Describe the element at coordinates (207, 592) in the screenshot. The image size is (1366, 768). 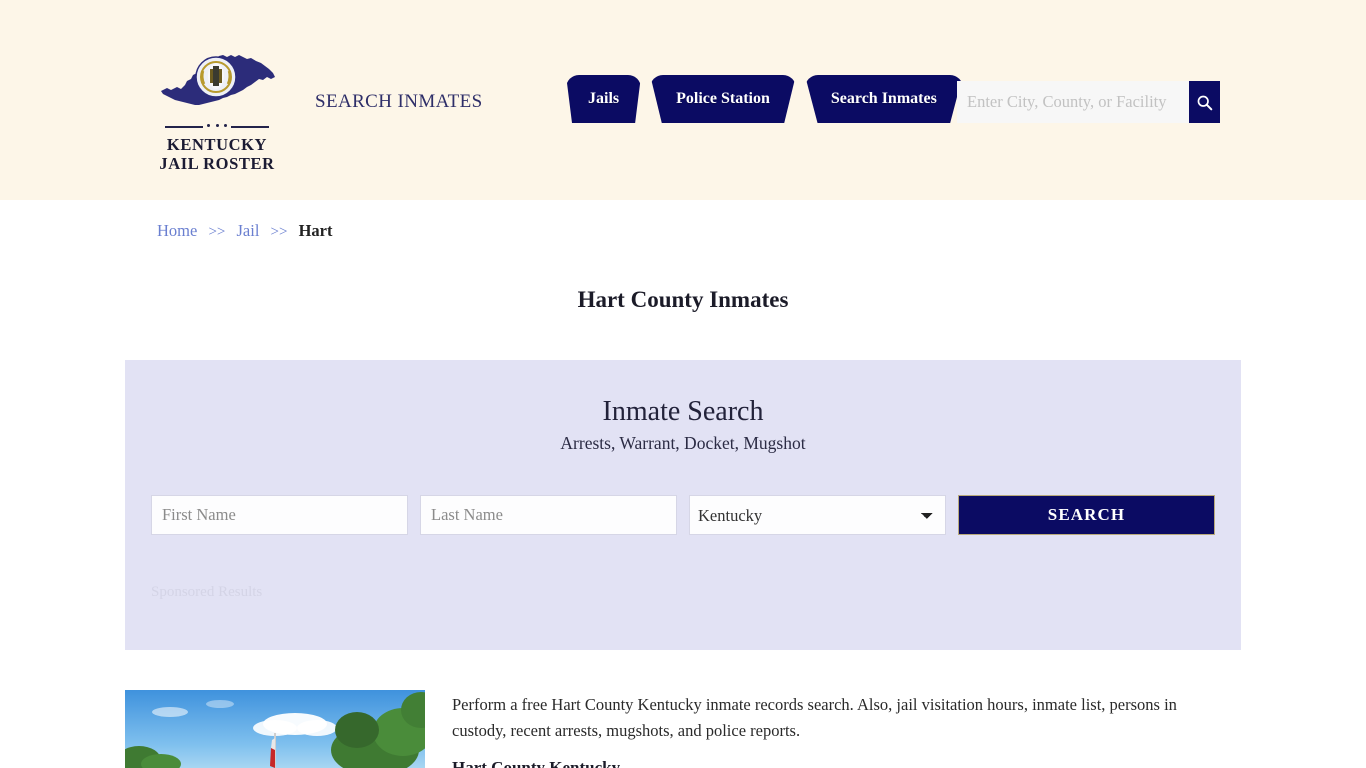
I see `sponsored-results-label: Sponsored Results` at that location.